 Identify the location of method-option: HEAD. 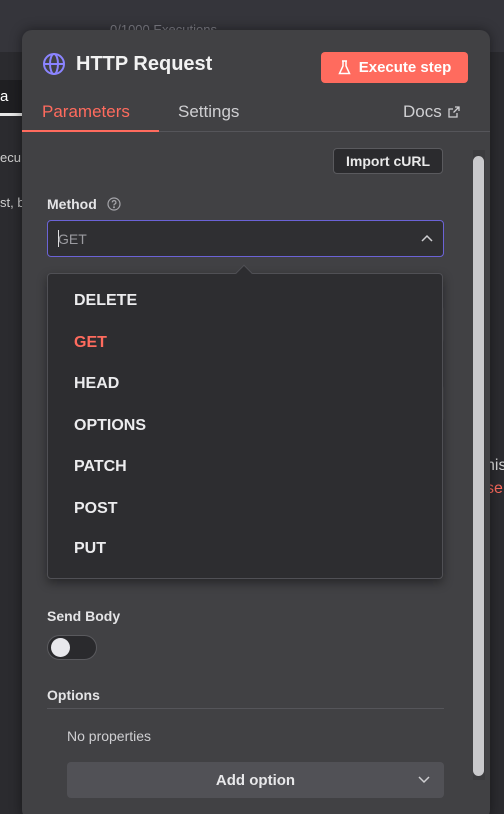
(245, 384).